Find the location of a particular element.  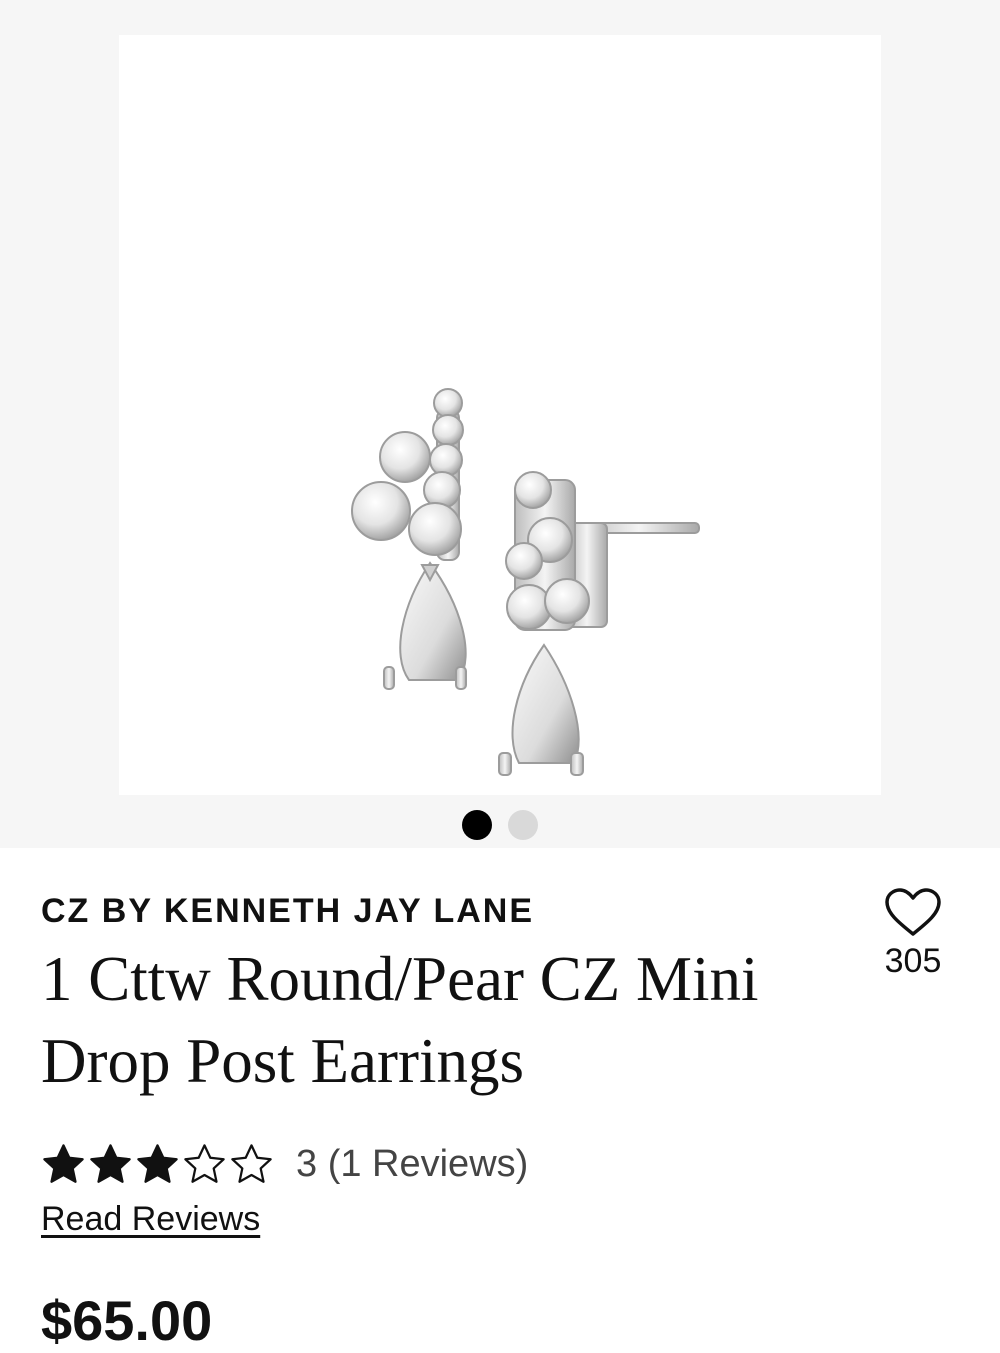

star-rating is located at coordinates (157, 1164).